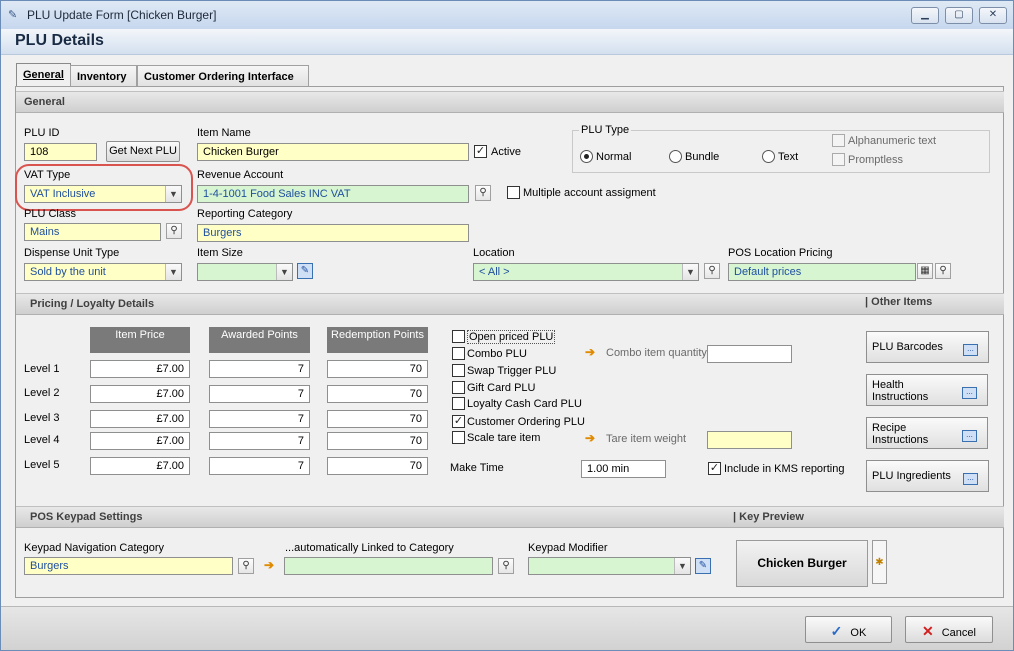 The height and width of the screenshot is (651, 1014). Describe the element at coordinates (497, 354) in the screenshot. I see `combo-plu-label: Combo PLU` at that location.